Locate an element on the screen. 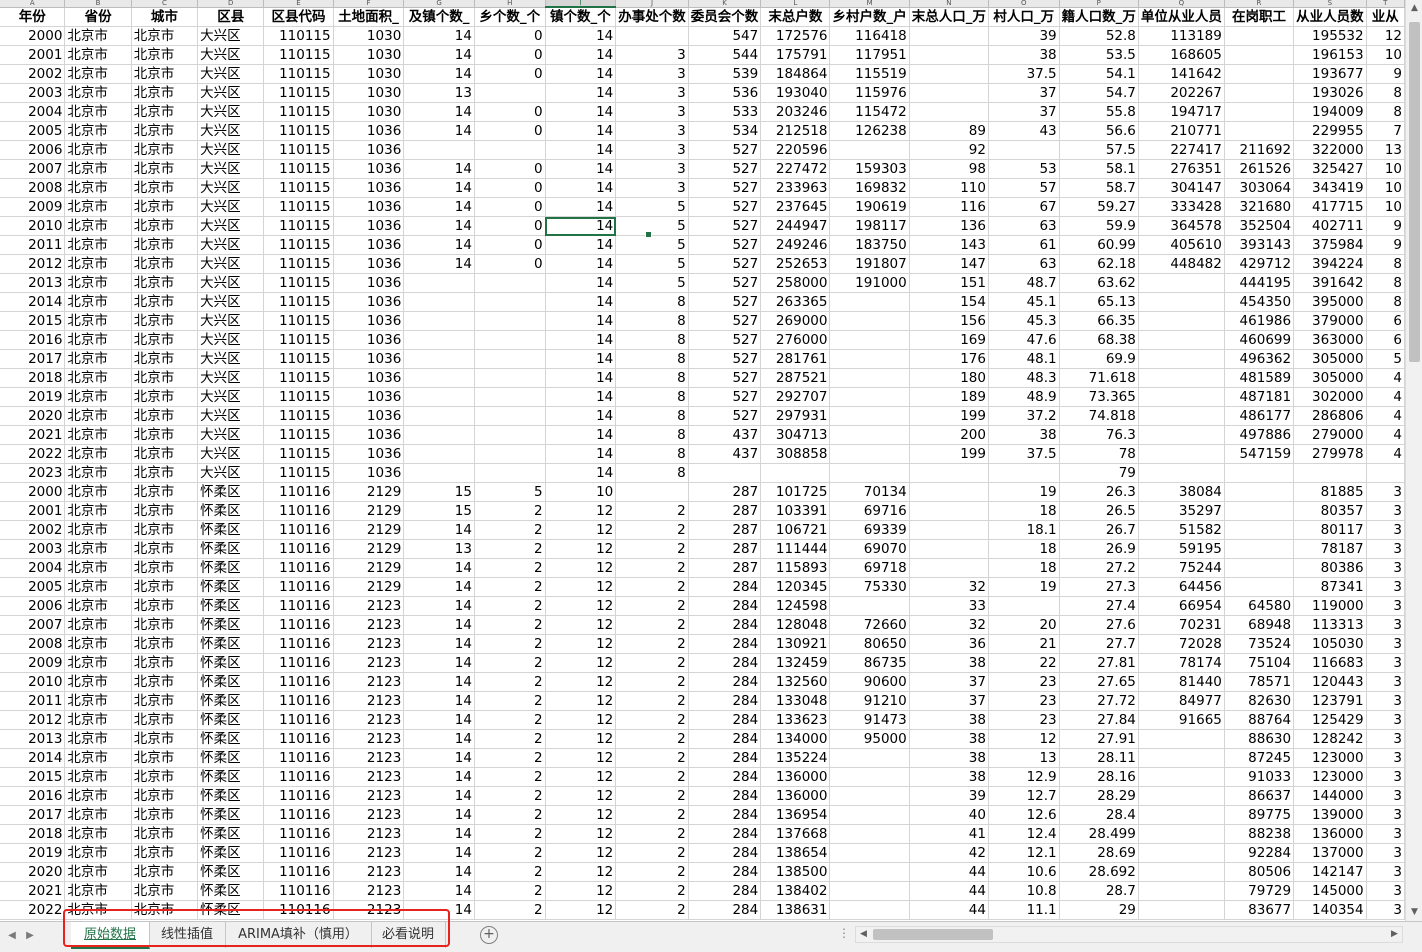 Image resolution: width=1422 pixels, height=952 pixels. table-cell: 2016 is located at coordinates (33, 340).